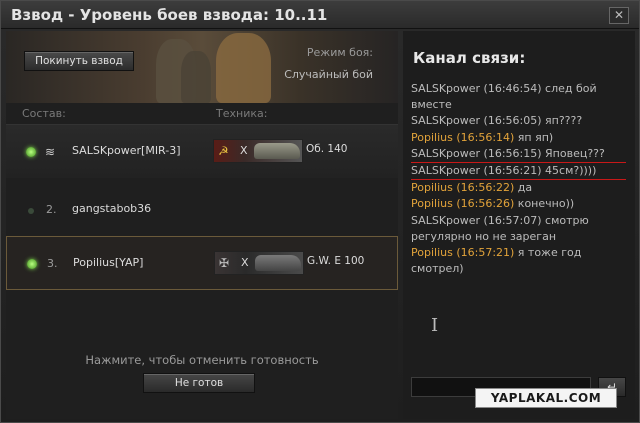  What do you see at coordinates (242, 113) in the screenshot?
I see `vehicle-header: Техника:` at bounding box center [242, 113].